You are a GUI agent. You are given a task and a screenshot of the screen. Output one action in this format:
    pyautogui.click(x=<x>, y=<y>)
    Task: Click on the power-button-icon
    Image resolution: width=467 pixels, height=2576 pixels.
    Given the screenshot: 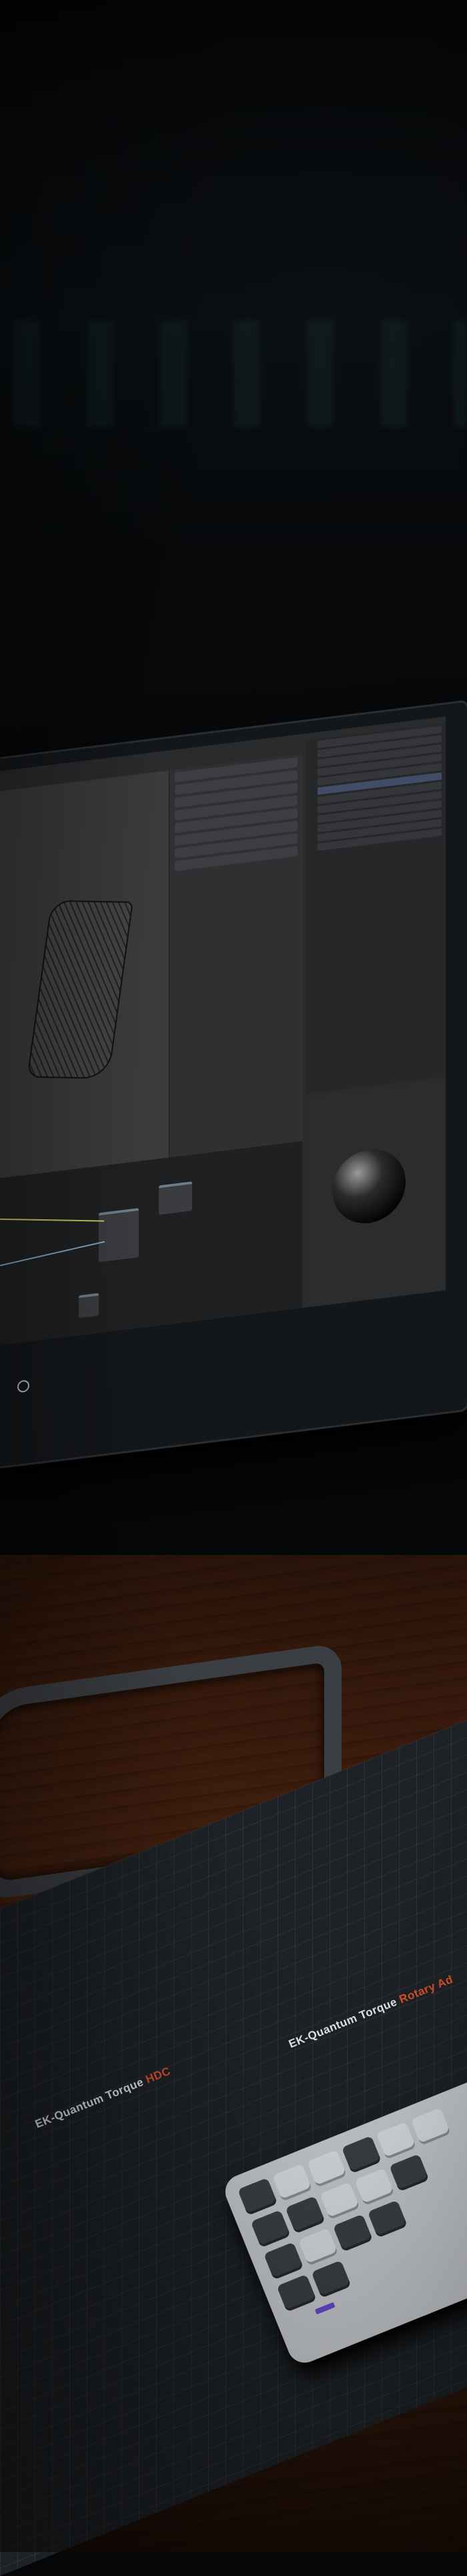 What is the action you would take?
    pyautogui.click(x=23, y=1386)
    